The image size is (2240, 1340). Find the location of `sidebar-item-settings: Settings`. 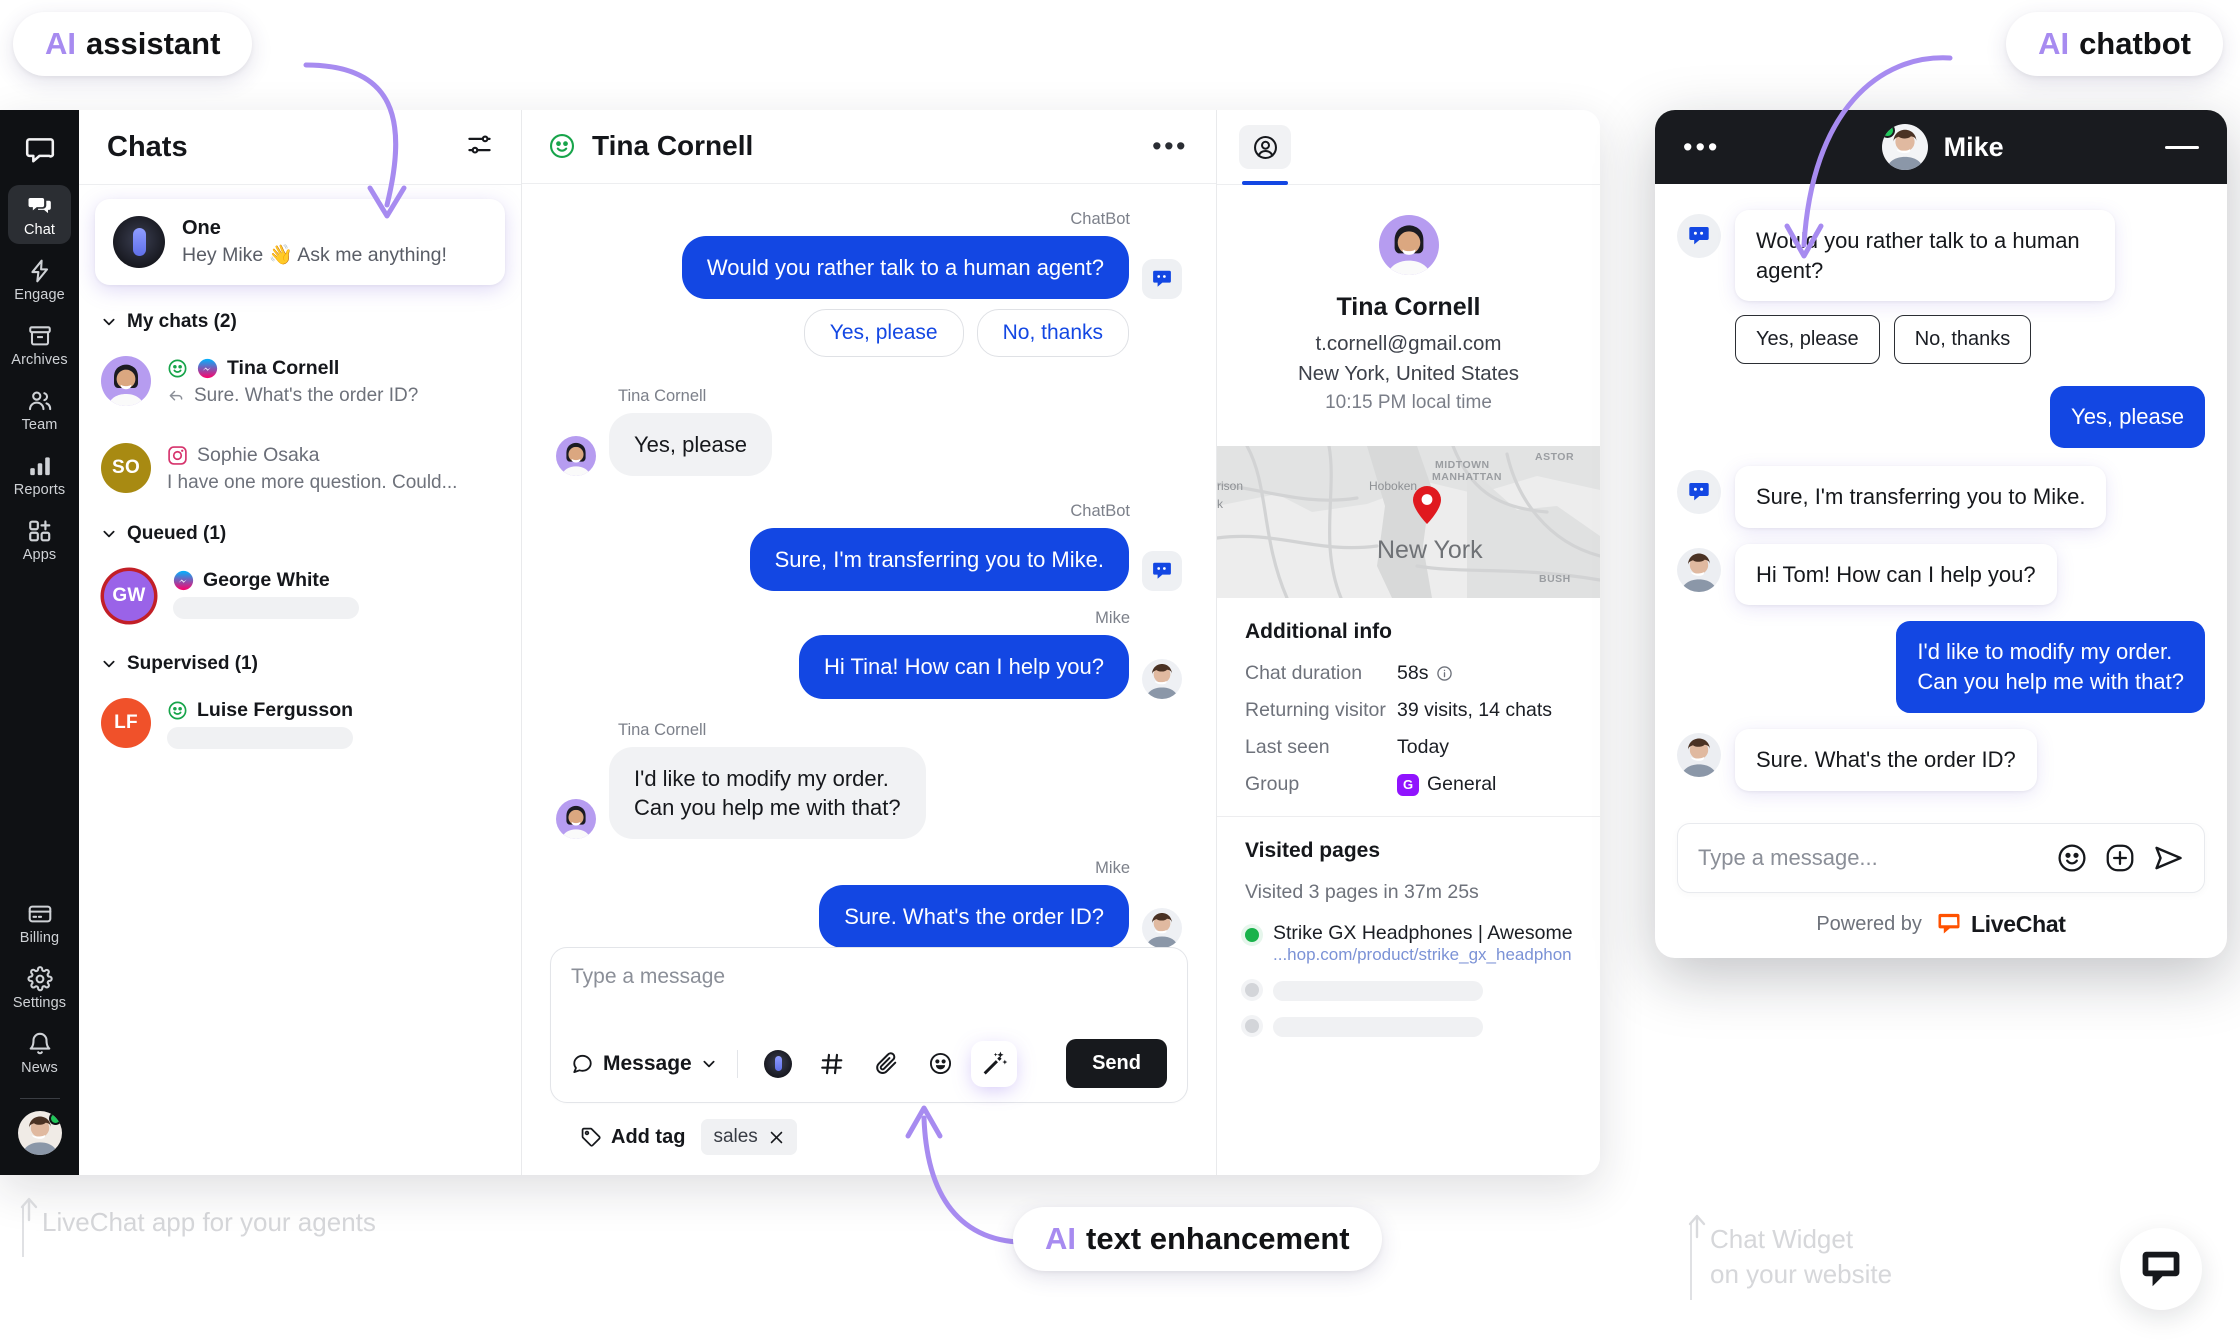

sidebar-item-settings: Settings is located at coordinates (39, 987).